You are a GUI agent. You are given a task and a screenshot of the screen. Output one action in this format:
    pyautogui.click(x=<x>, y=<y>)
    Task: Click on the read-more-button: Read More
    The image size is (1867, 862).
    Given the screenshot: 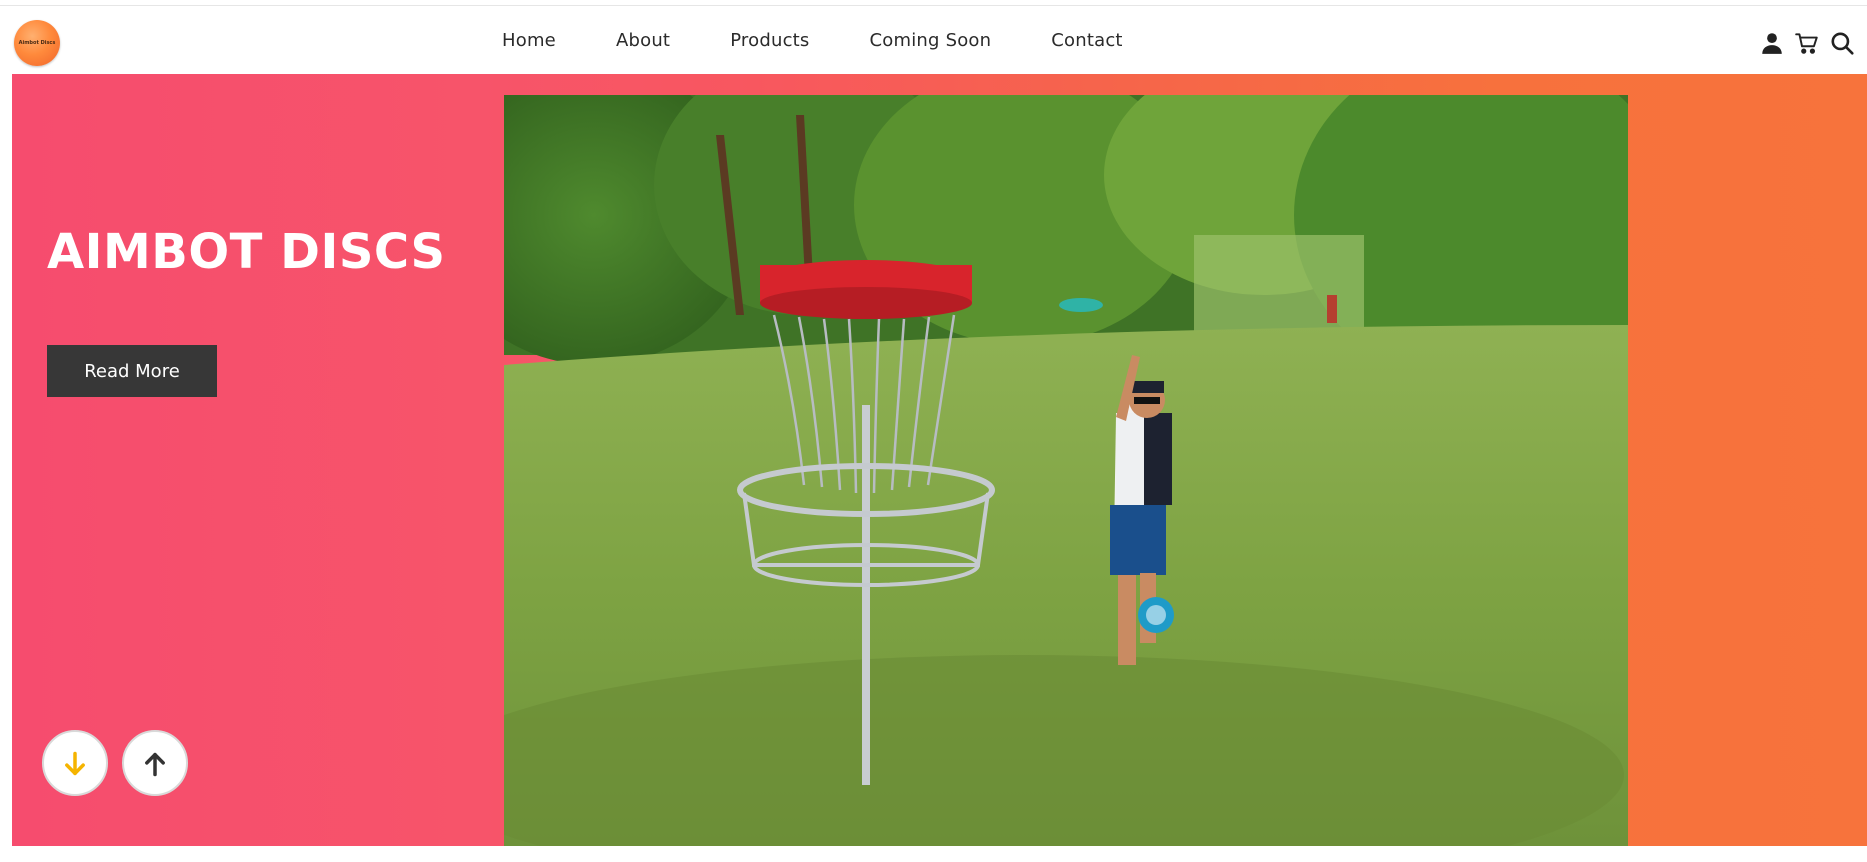 What is the action you would take?
    pyautogui.click(x=132, y=371)
    